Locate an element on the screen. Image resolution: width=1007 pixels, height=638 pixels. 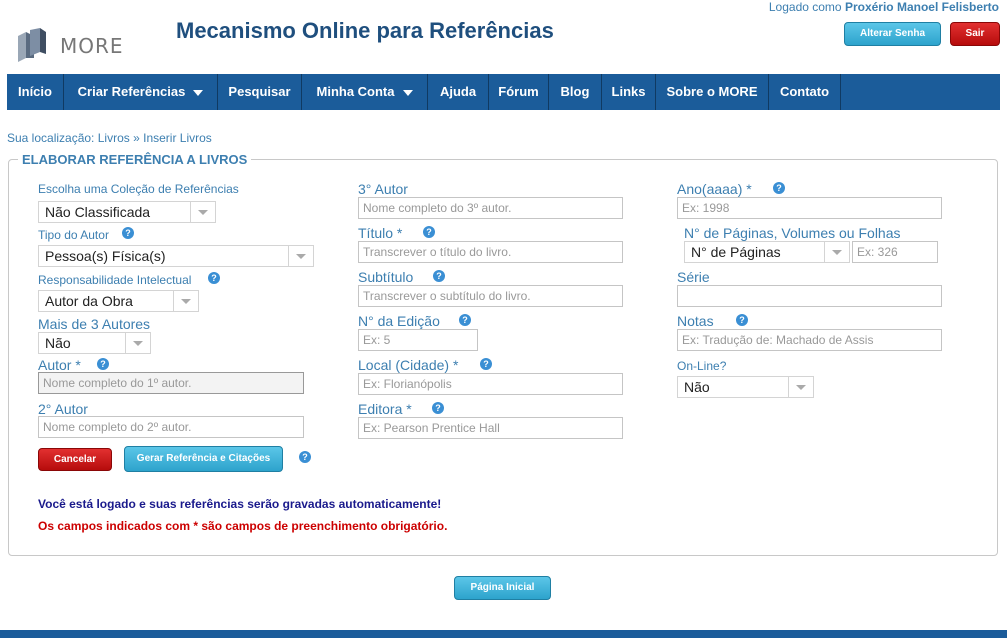
logged-user-info: Logado como Proxério Manoel Felisberto is located at coordinates (884, 7).